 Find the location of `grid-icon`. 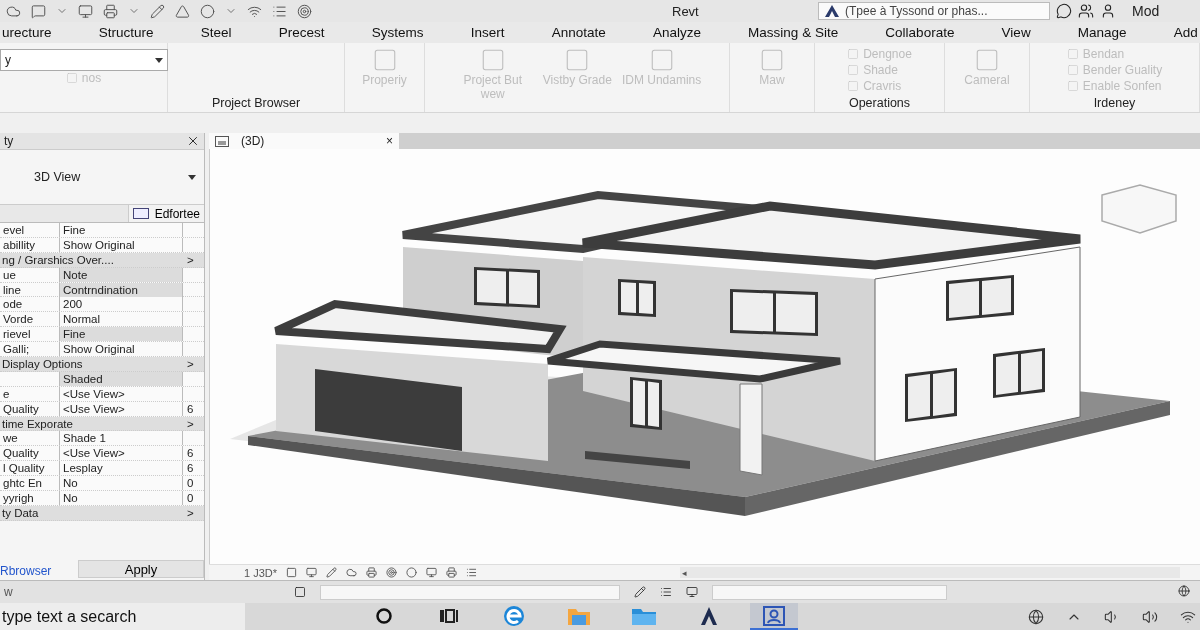

grid-icon is located at coordinates (300, 592).